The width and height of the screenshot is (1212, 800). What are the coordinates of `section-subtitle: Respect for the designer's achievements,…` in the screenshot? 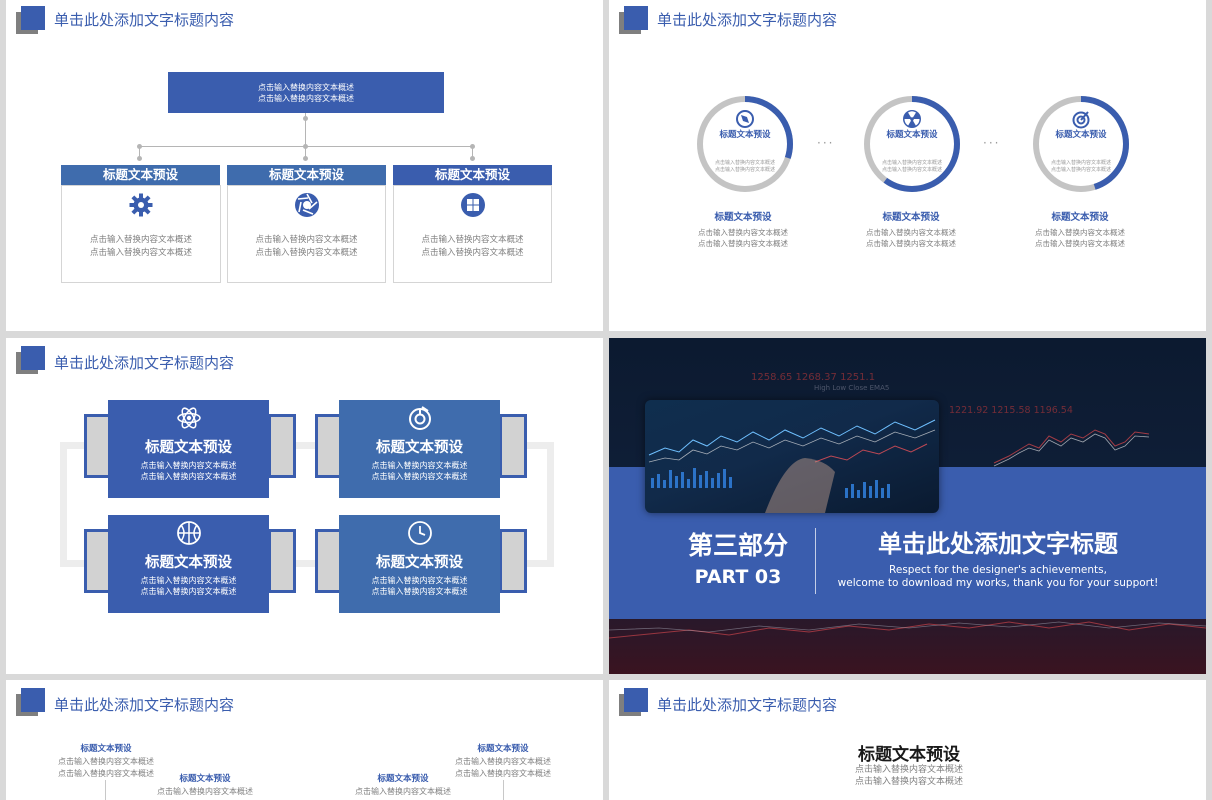 It's located at (998, 577).